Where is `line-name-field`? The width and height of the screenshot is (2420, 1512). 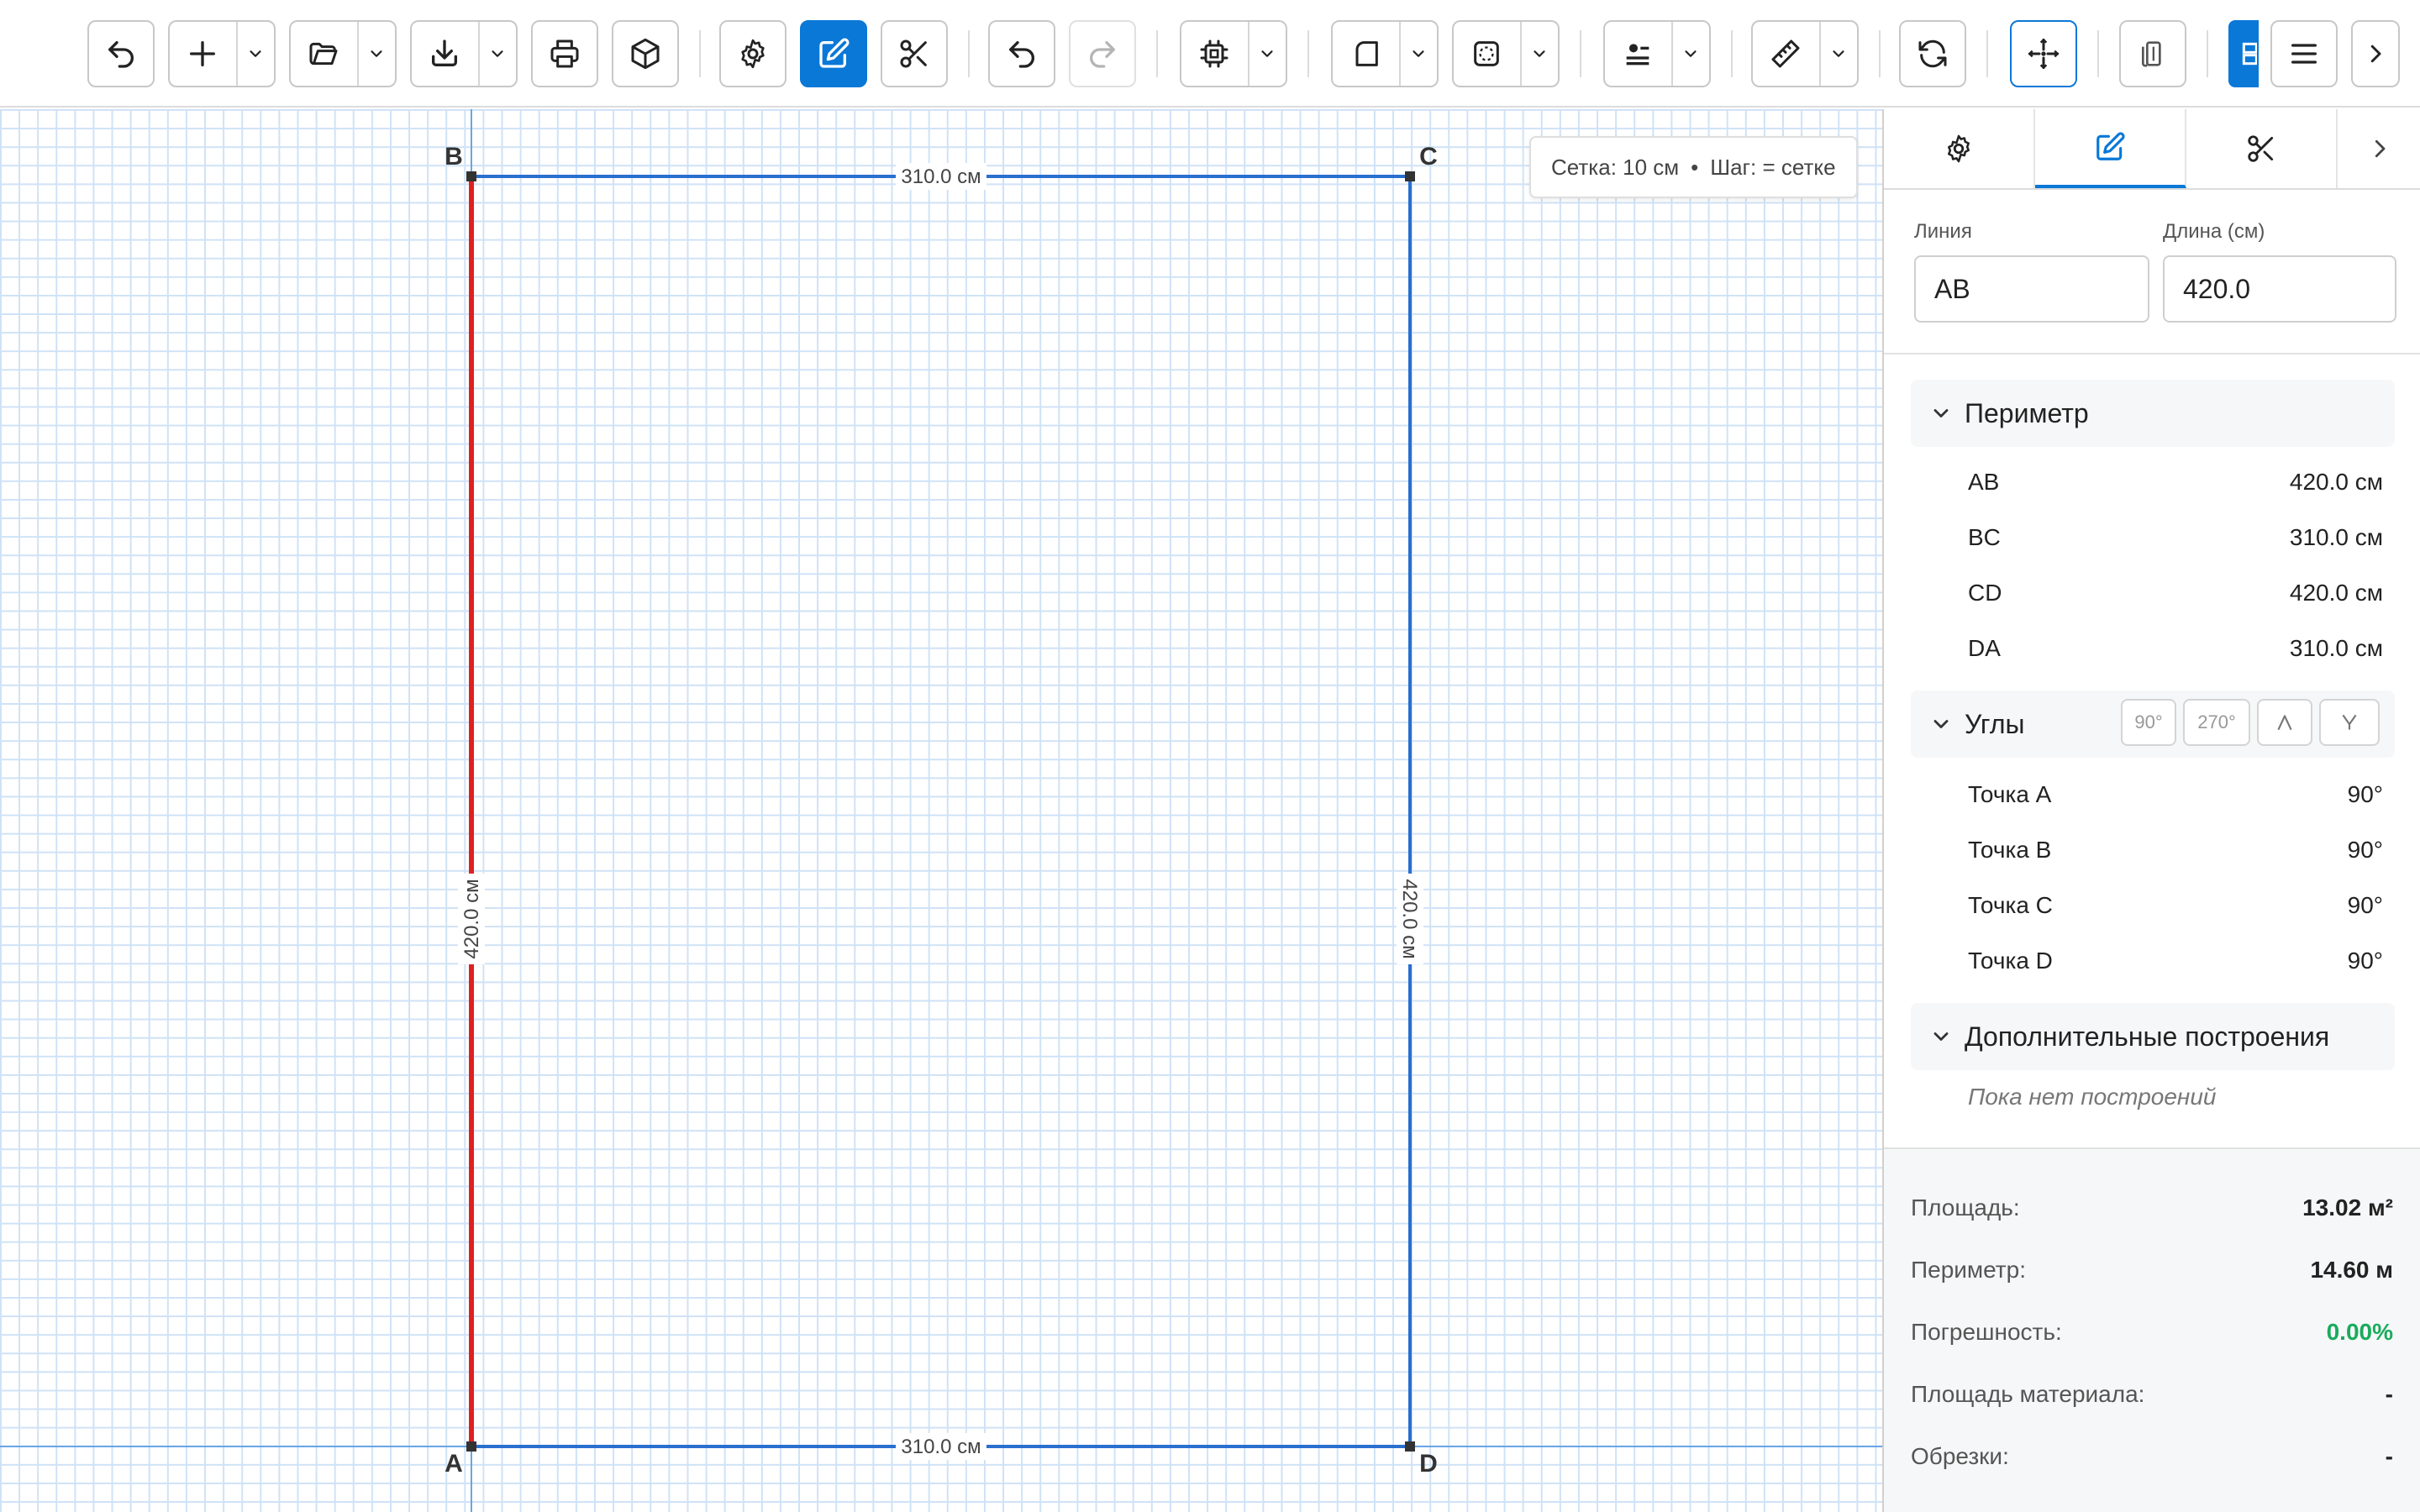
line-name-field is located at coordinates (2032, 289).